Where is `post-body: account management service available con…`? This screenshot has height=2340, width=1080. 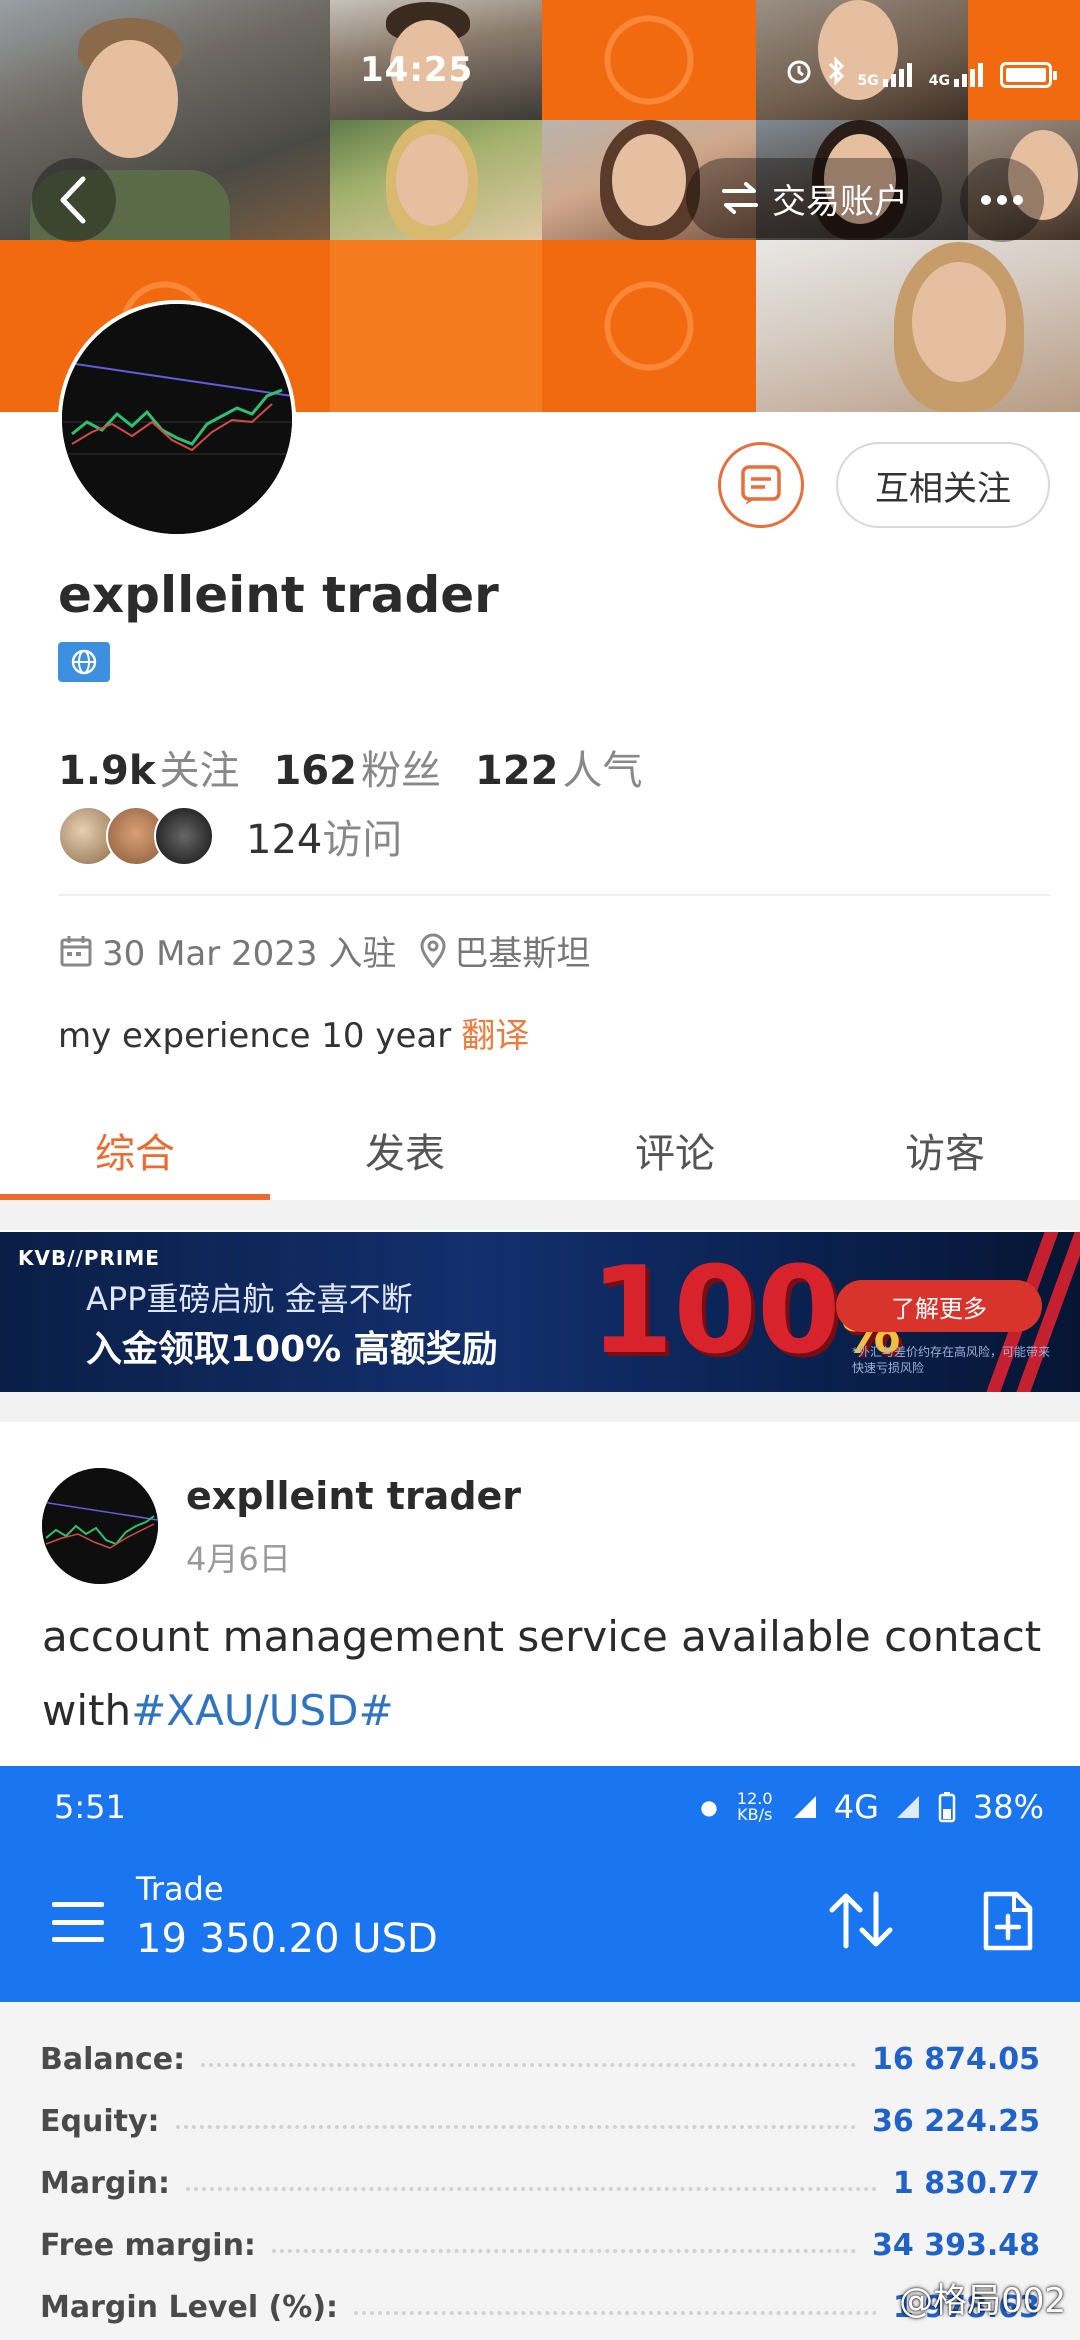 post-body: account management service available con… is located at coordinates (542, 1674).